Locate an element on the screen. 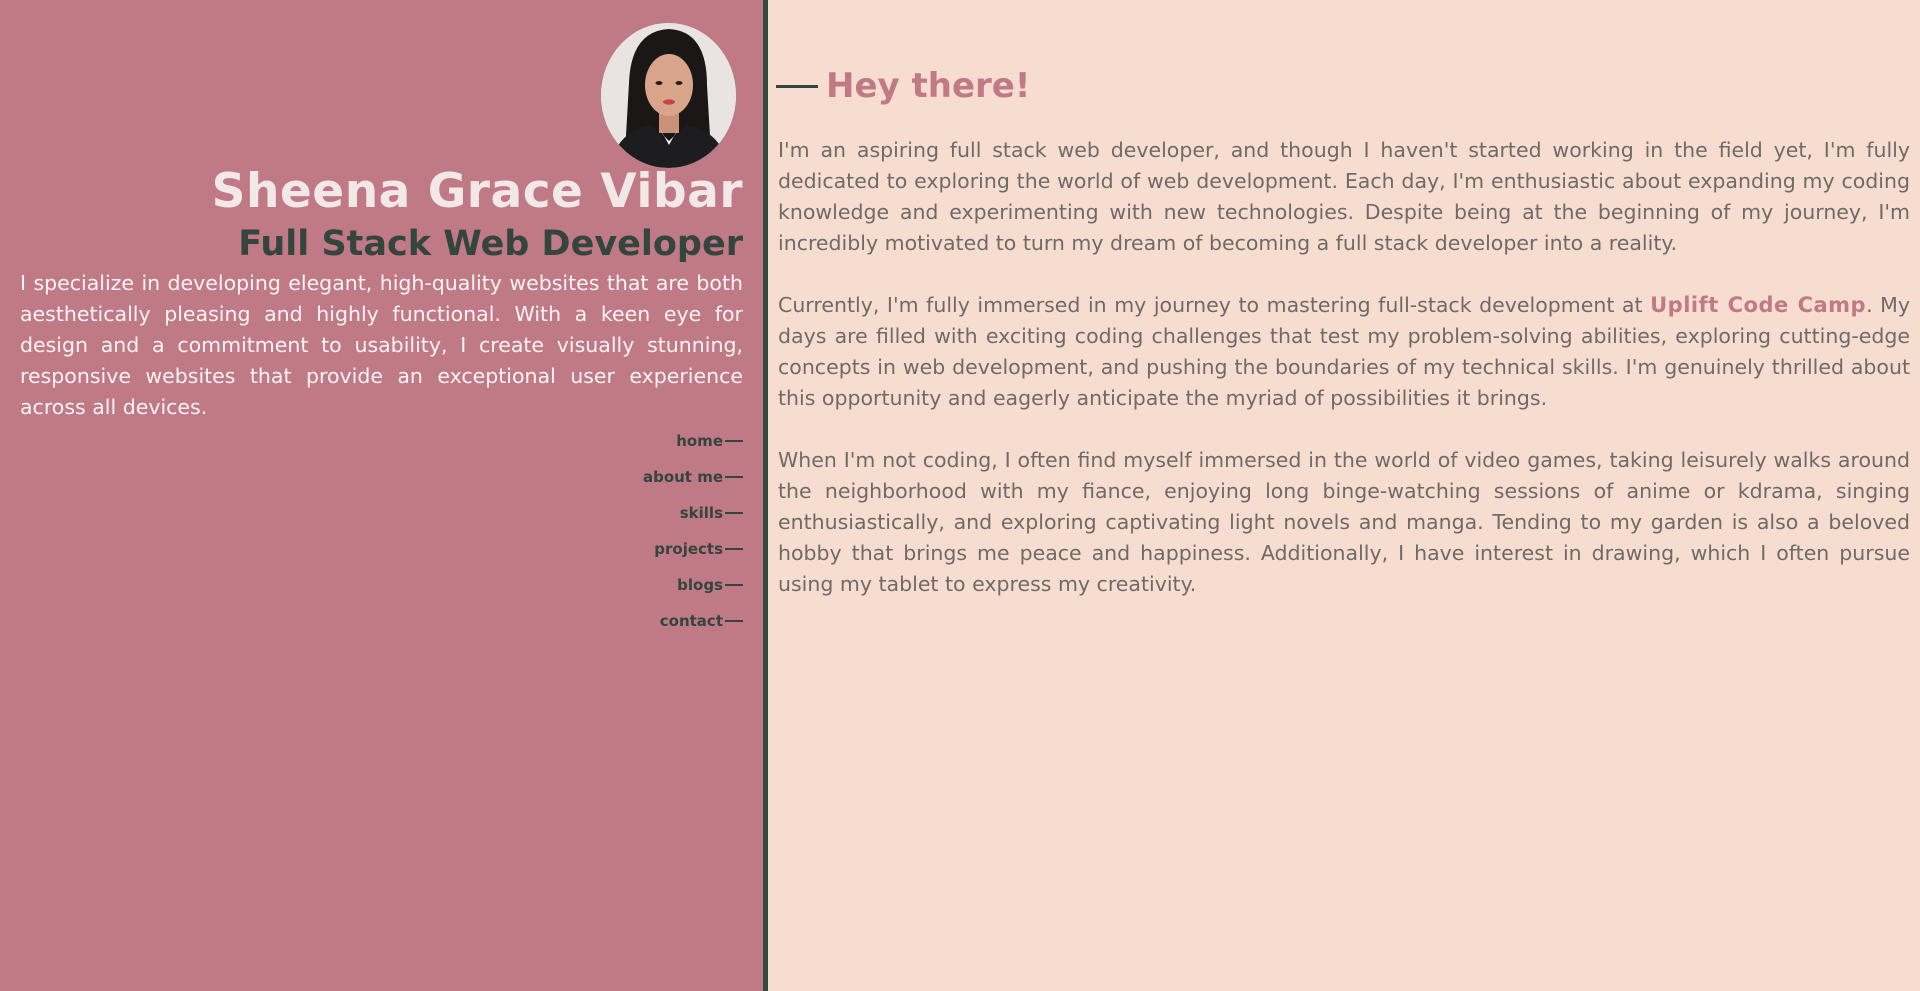 This screenshot has width=1920, height=991. nav-link-home: home is located at coordinates (699, 441).